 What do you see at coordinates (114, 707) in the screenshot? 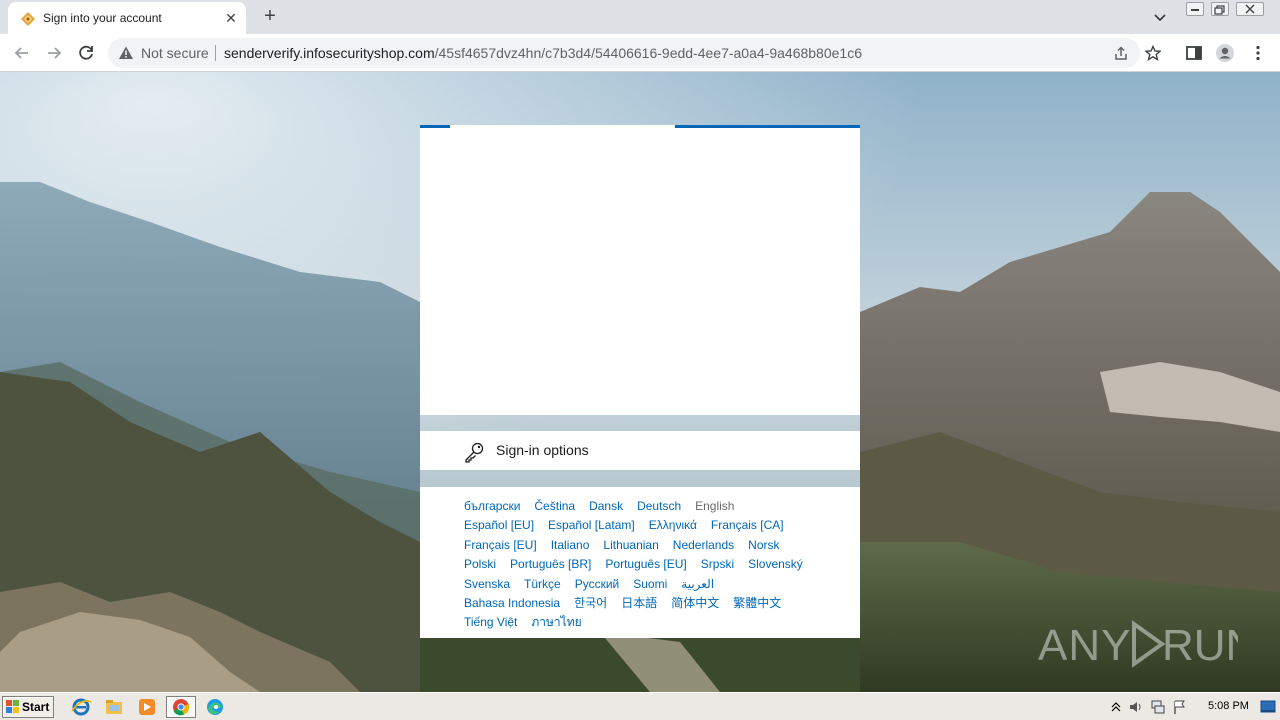
I see `file-explorer-icon` at bounding box center [114, 707].